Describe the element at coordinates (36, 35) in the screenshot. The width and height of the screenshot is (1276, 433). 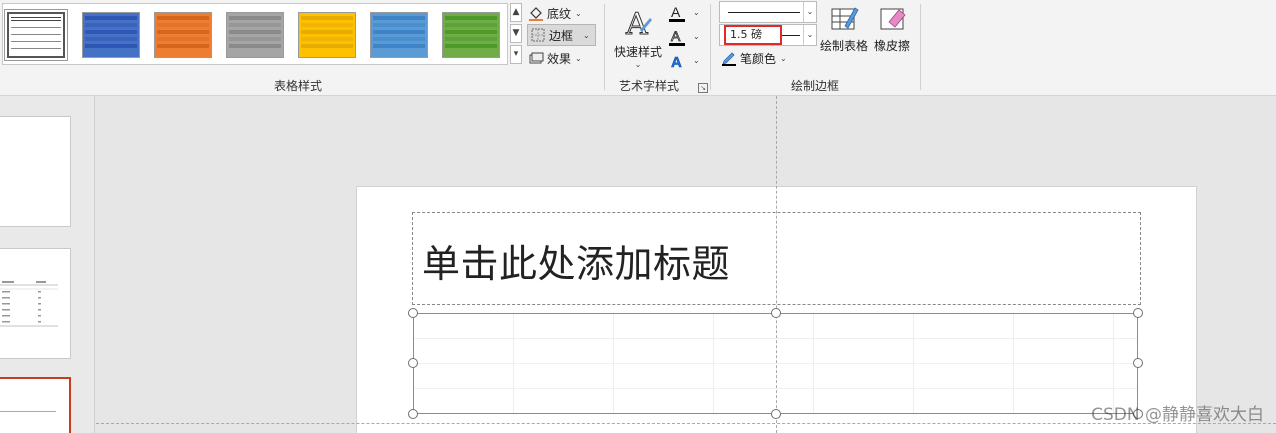
I see `table-style-plain` at that location.